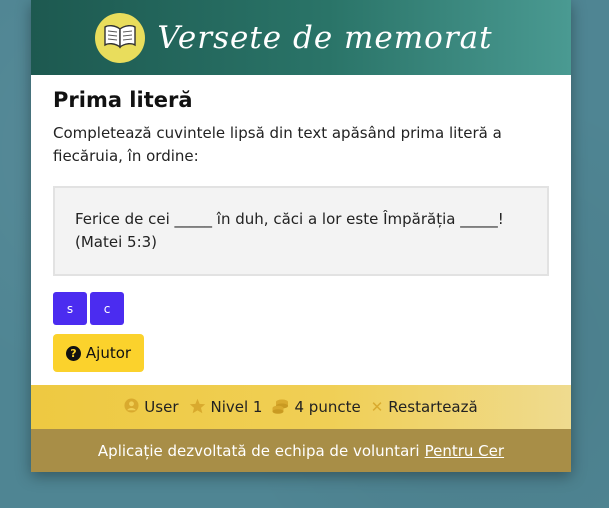 The height and width of the screenshot is (508, 609). I want to click on open-book-icon, so click(120, 38).